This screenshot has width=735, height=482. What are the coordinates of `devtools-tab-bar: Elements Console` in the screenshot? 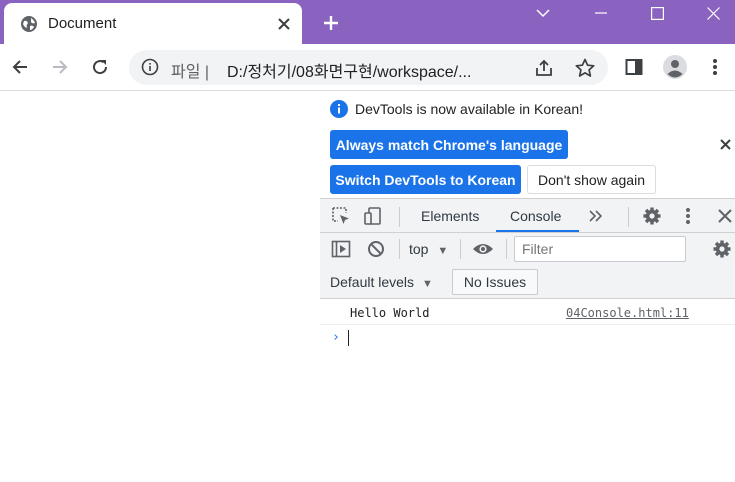 It's located at (527, 215).